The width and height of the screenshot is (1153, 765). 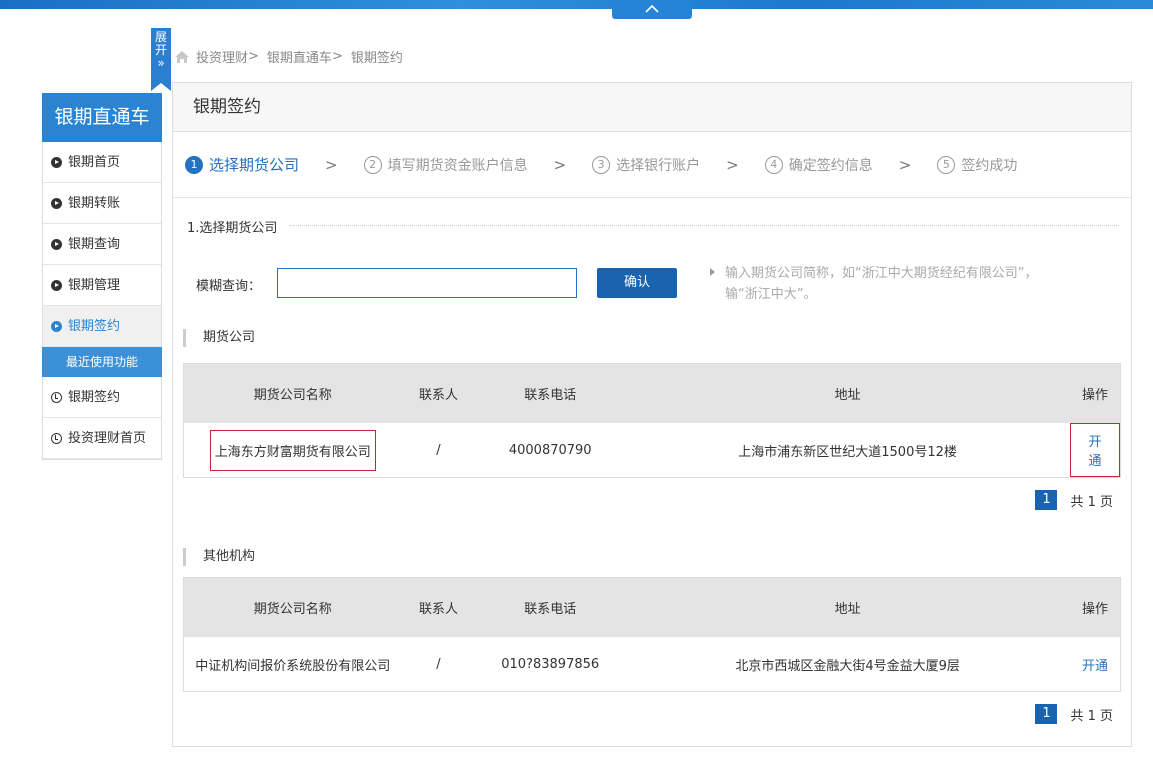 I want to click on others-section-title: 其他机构, so click(x=219, y=557).